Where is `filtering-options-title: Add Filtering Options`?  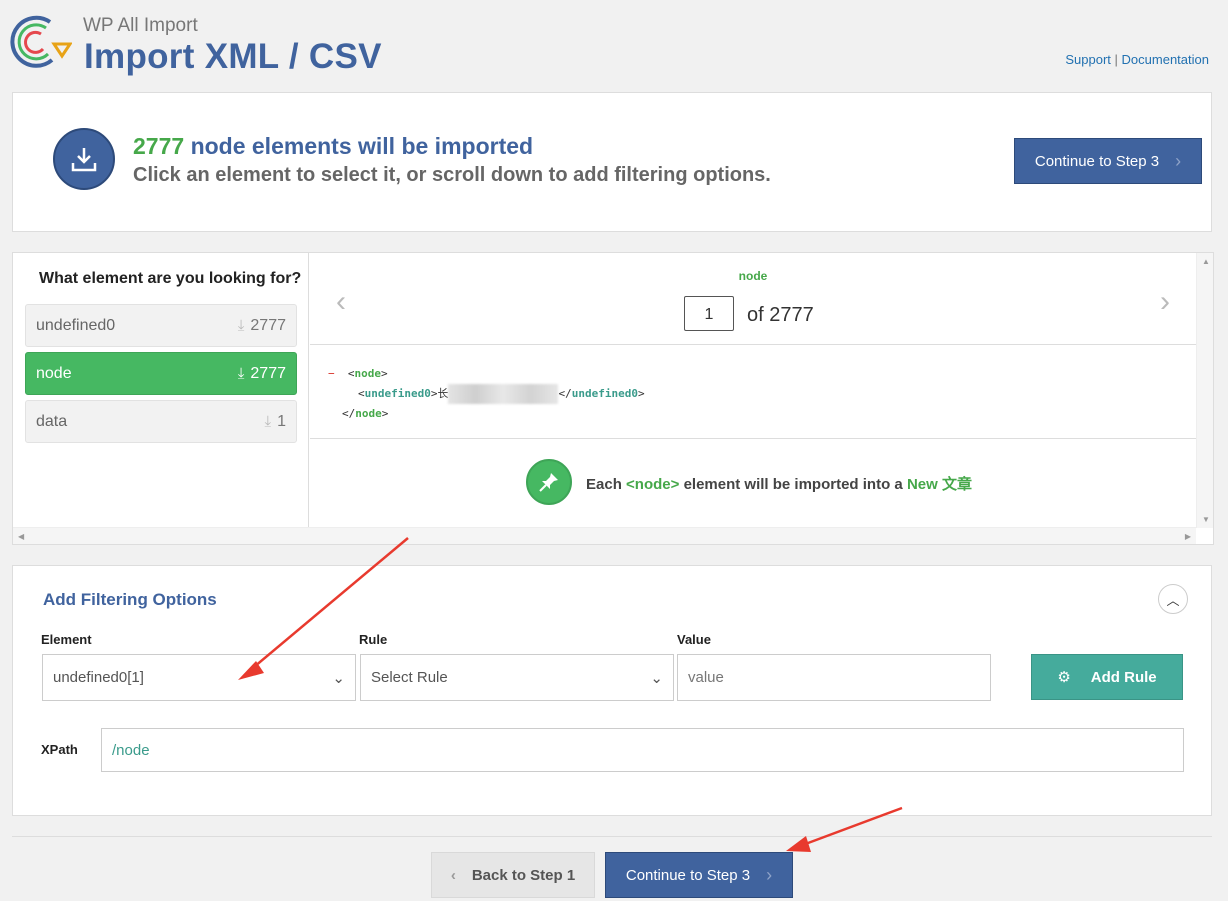
filtering-options-title: Add Filtering Options is located at coordinates (130, 599).